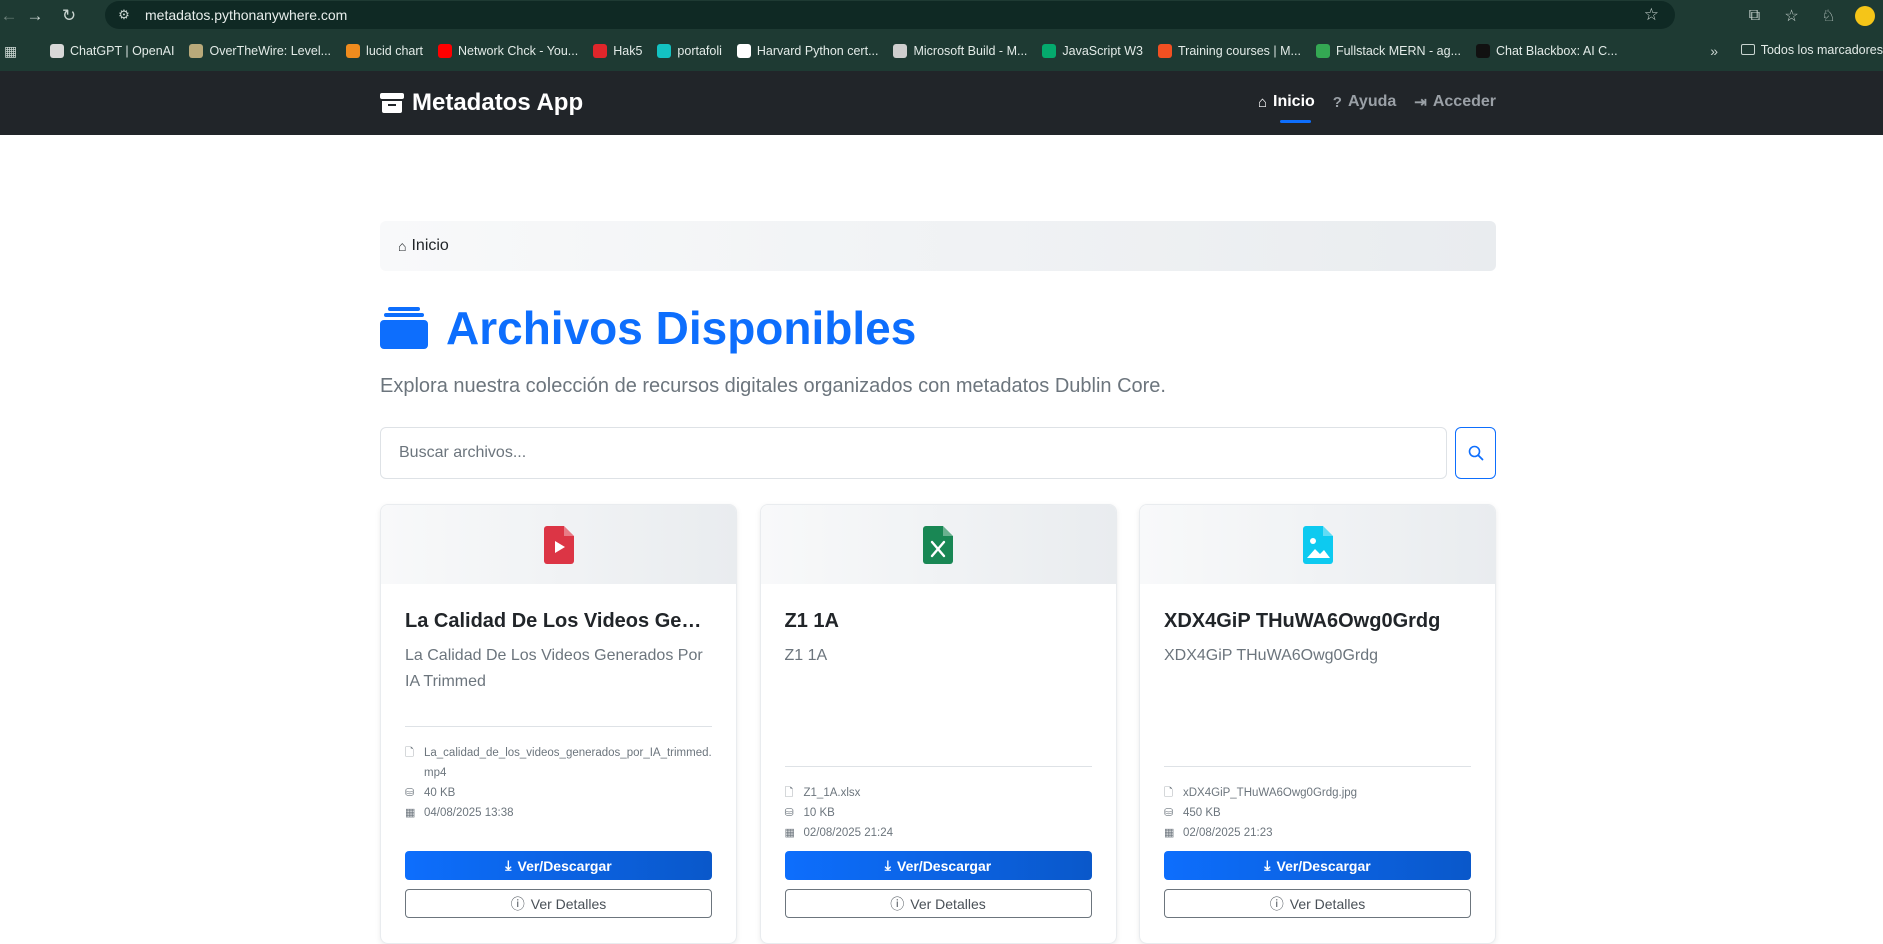  I want to click on card-size: 450 KB, so click(1202, 813).